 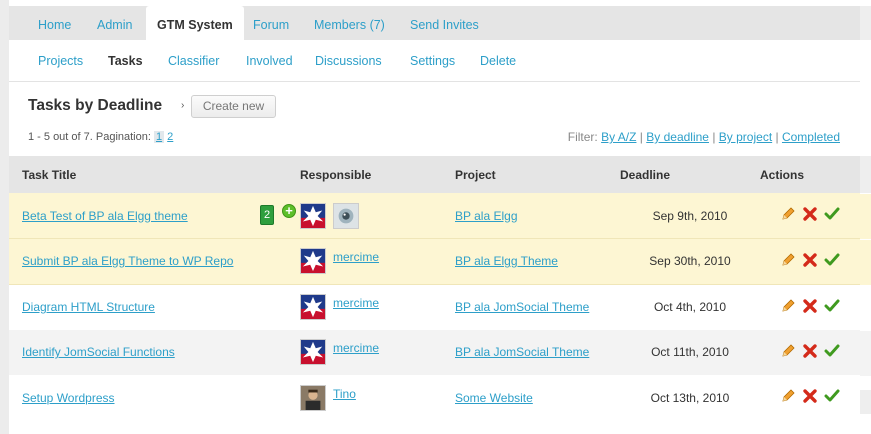 I want to click on deadline-text: Sep 9th, 2010, so click(x=690, y=215).